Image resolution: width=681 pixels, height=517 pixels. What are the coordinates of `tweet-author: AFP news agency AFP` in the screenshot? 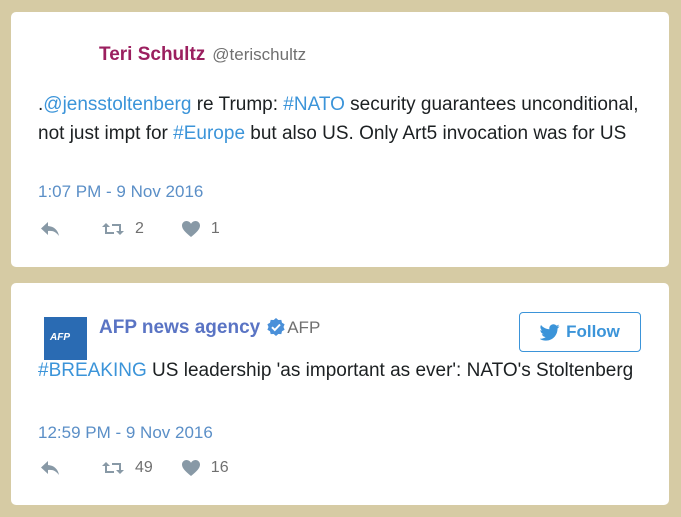 It's located at (209, 326).